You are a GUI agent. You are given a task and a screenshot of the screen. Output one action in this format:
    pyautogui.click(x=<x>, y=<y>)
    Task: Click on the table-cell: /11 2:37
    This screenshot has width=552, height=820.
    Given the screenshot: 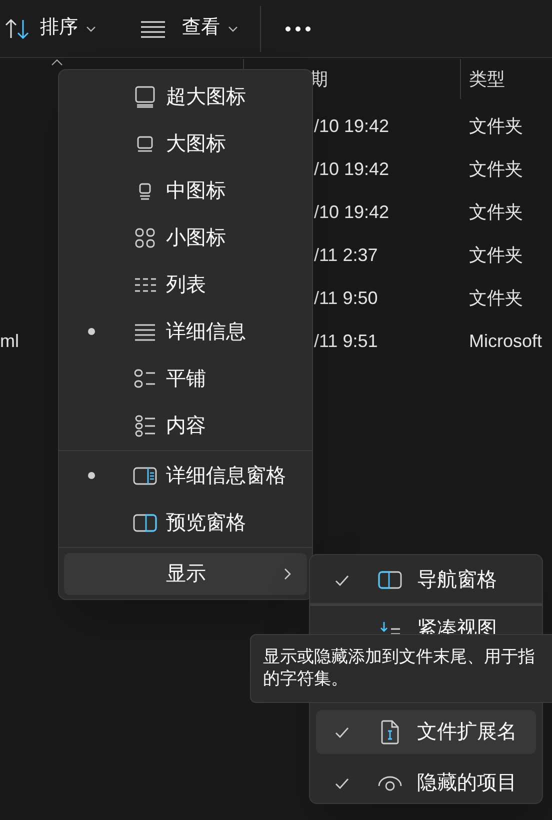 What is the action you would take?
    pyautogui.click(x=346, y=255)
    